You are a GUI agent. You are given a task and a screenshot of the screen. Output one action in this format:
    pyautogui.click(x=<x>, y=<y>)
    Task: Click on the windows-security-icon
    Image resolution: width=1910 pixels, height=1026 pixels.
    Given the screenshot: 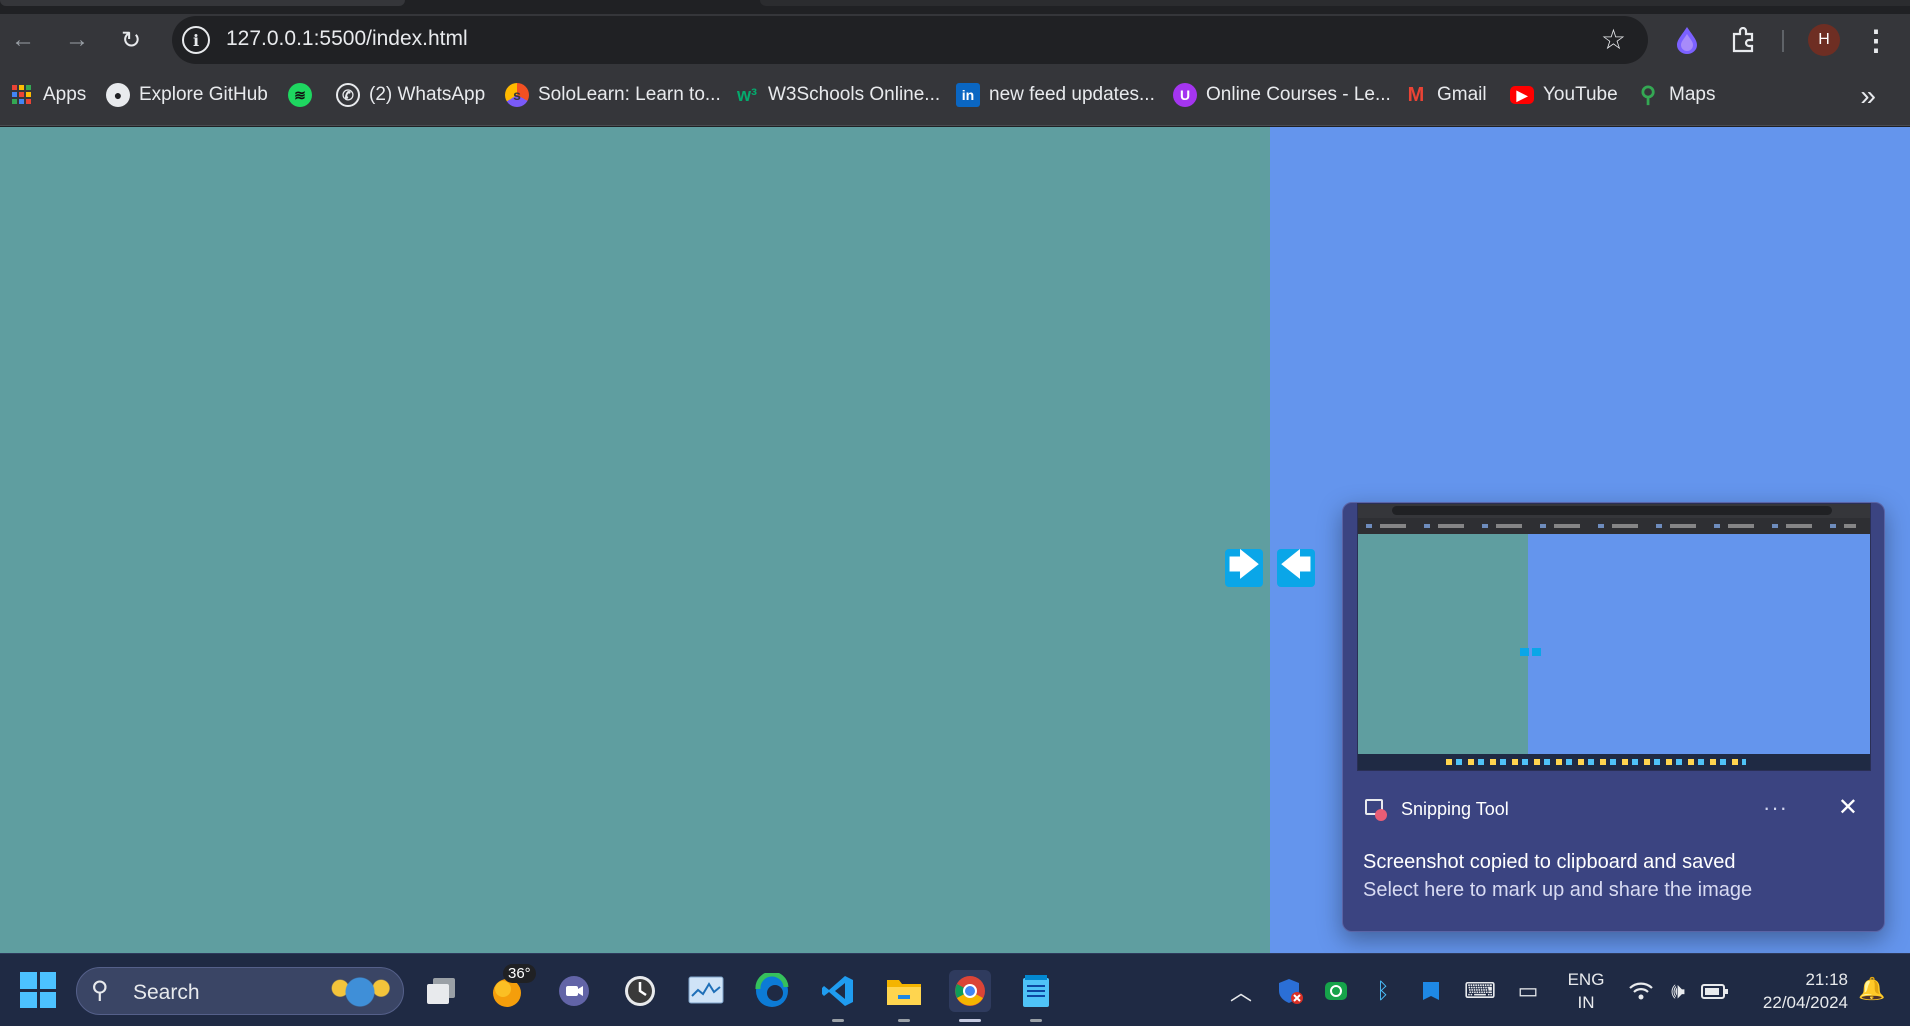 What is the action you would take?
    pyautogui.click(x=1290, y=991)
    